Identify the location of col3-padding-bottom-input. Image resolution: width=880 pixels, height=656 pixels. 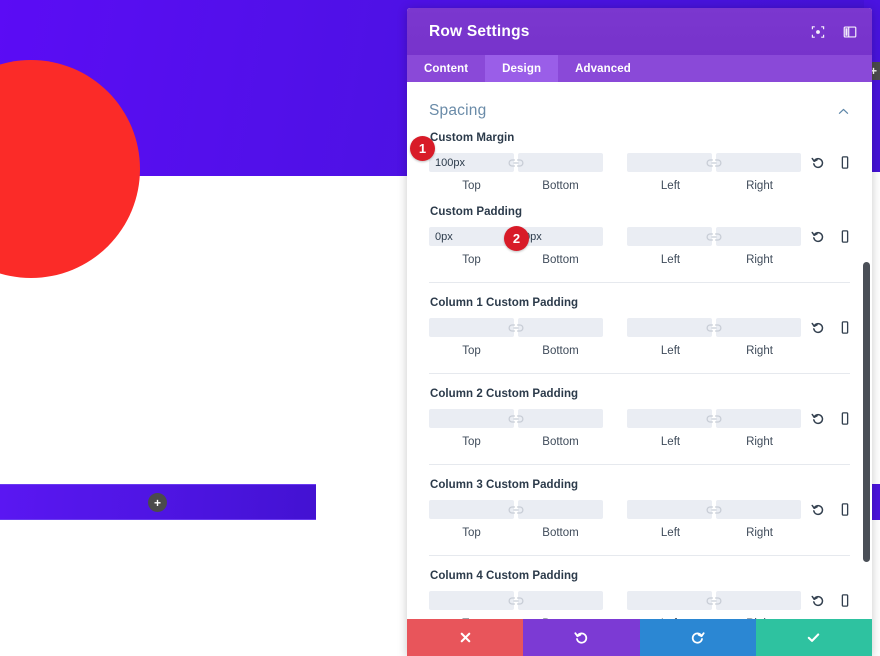
(560, 509).